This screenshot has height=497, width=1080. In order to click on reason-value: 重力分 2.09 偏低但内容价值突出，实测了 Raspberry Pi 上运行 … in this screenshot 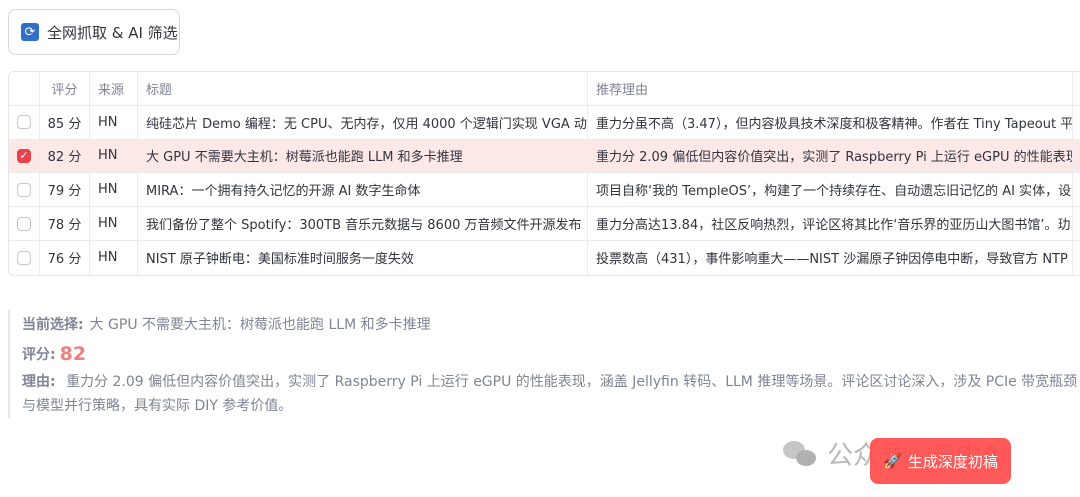, I will do `click(550, 394)`.